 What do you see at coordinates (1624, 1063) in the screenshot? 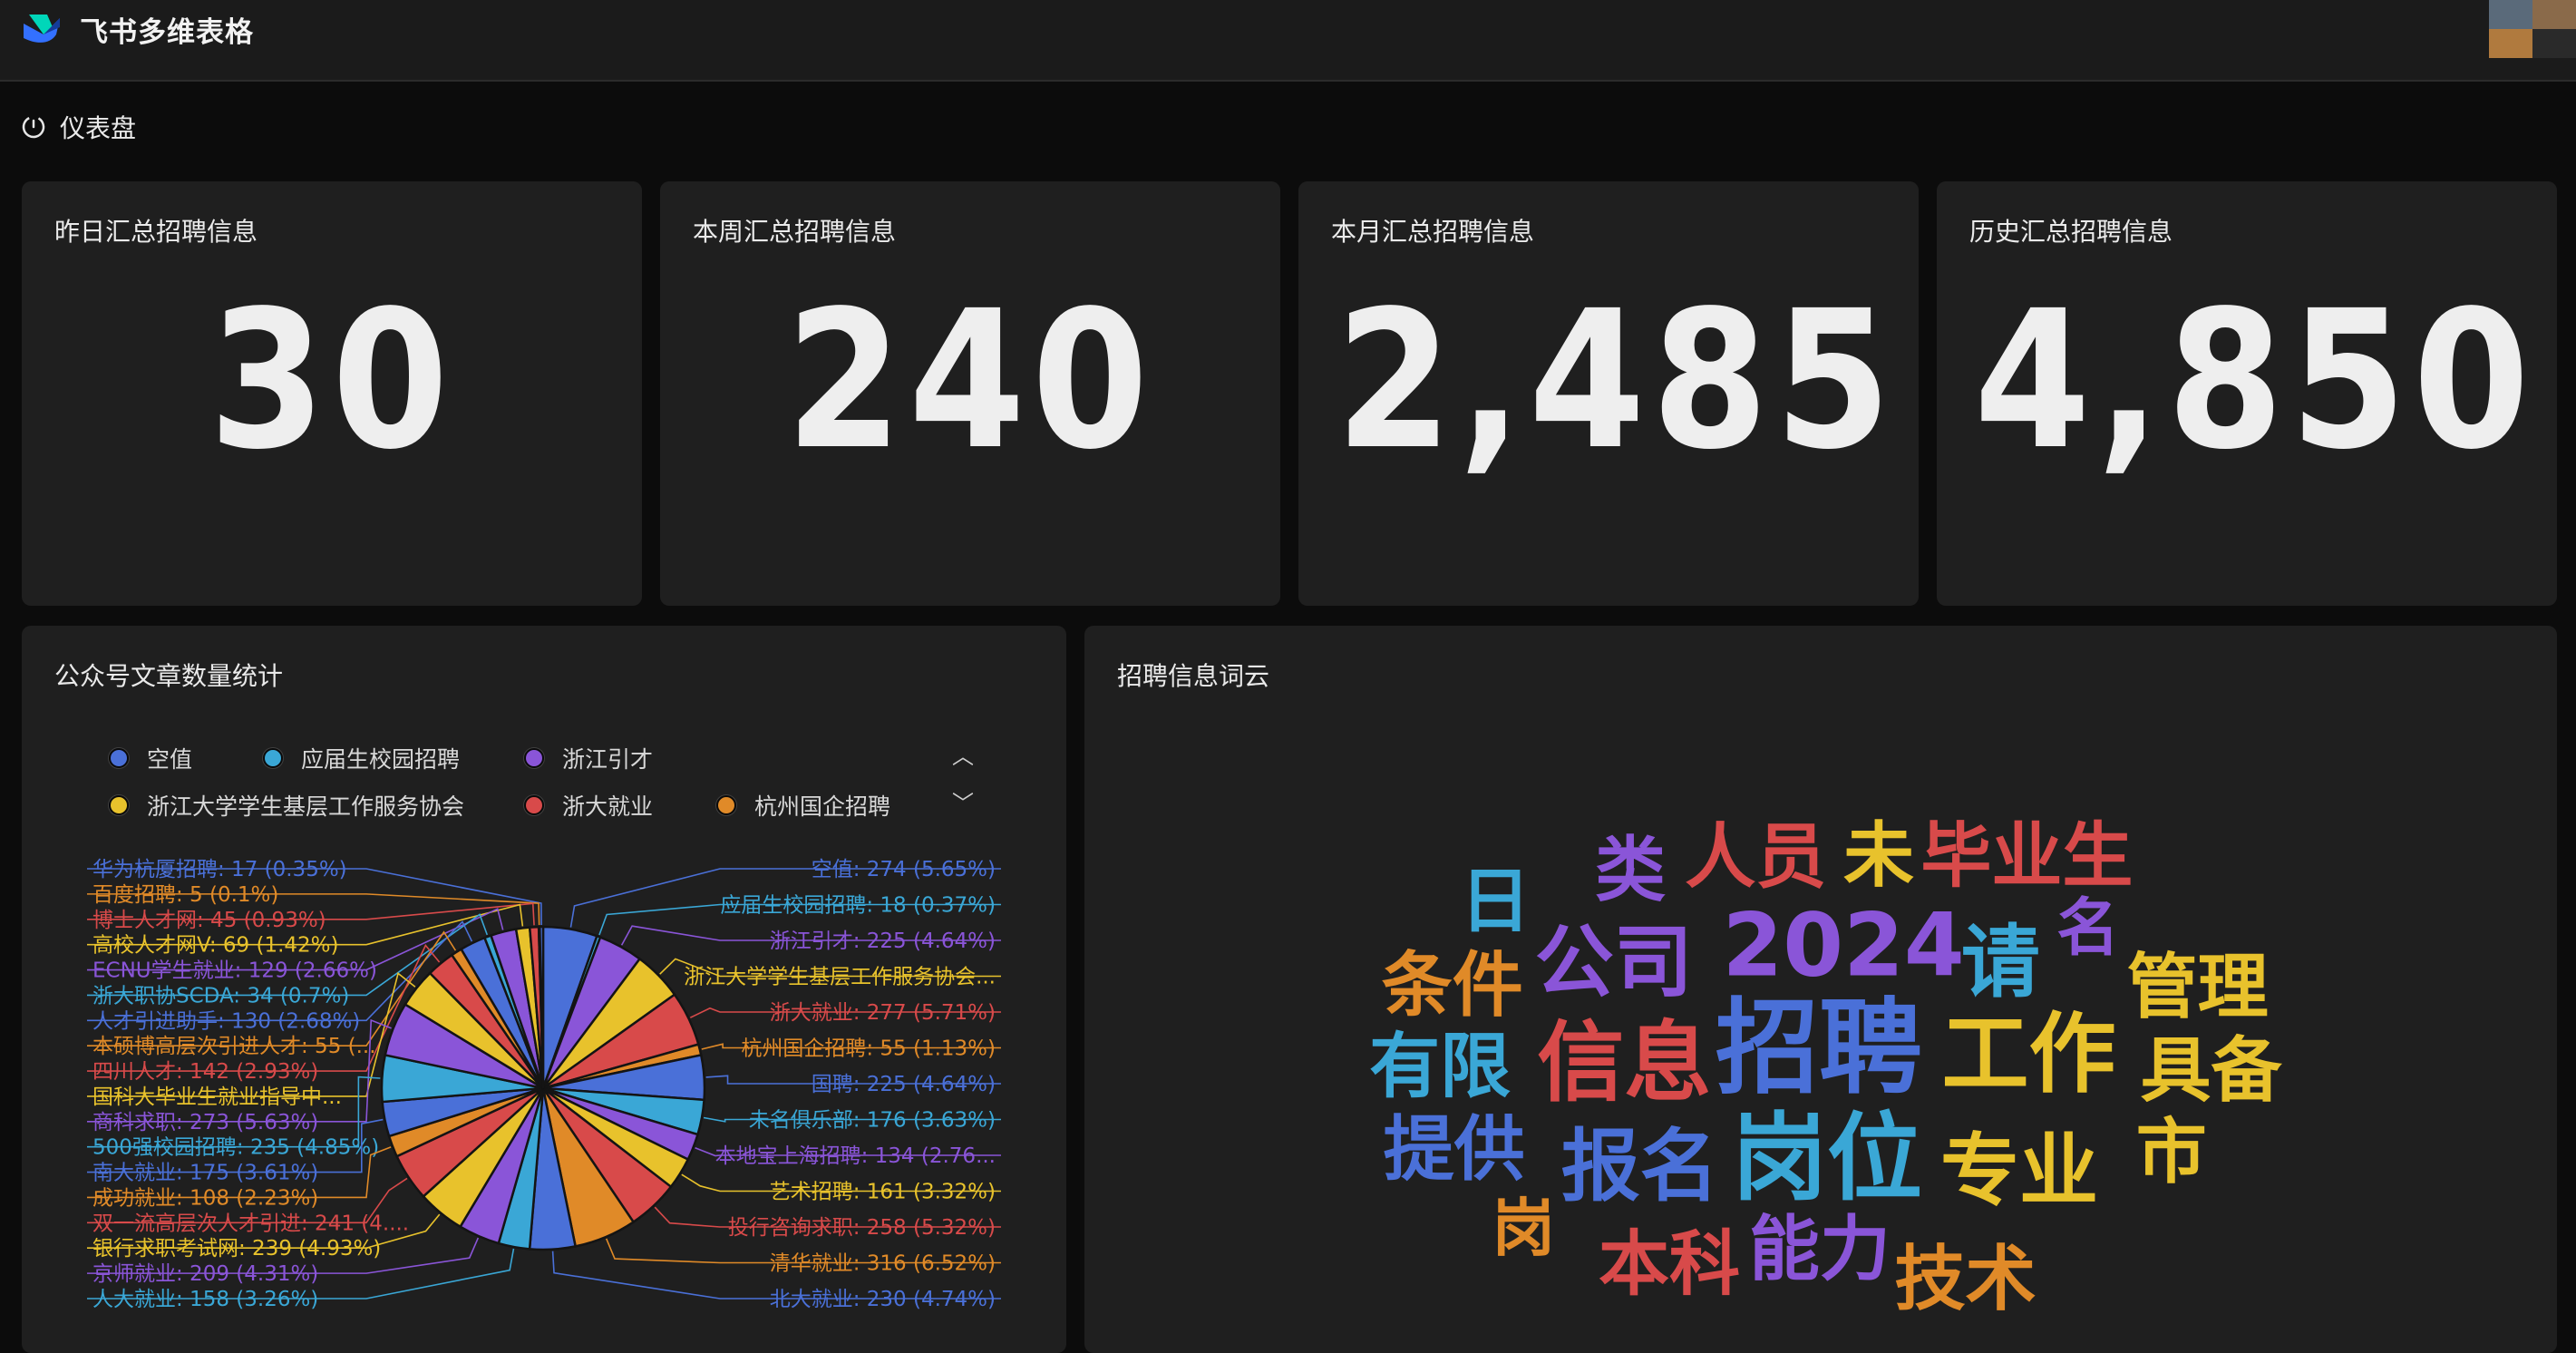
I see `word-cloud-word: 信息` at bounding box center [1624, 1063].